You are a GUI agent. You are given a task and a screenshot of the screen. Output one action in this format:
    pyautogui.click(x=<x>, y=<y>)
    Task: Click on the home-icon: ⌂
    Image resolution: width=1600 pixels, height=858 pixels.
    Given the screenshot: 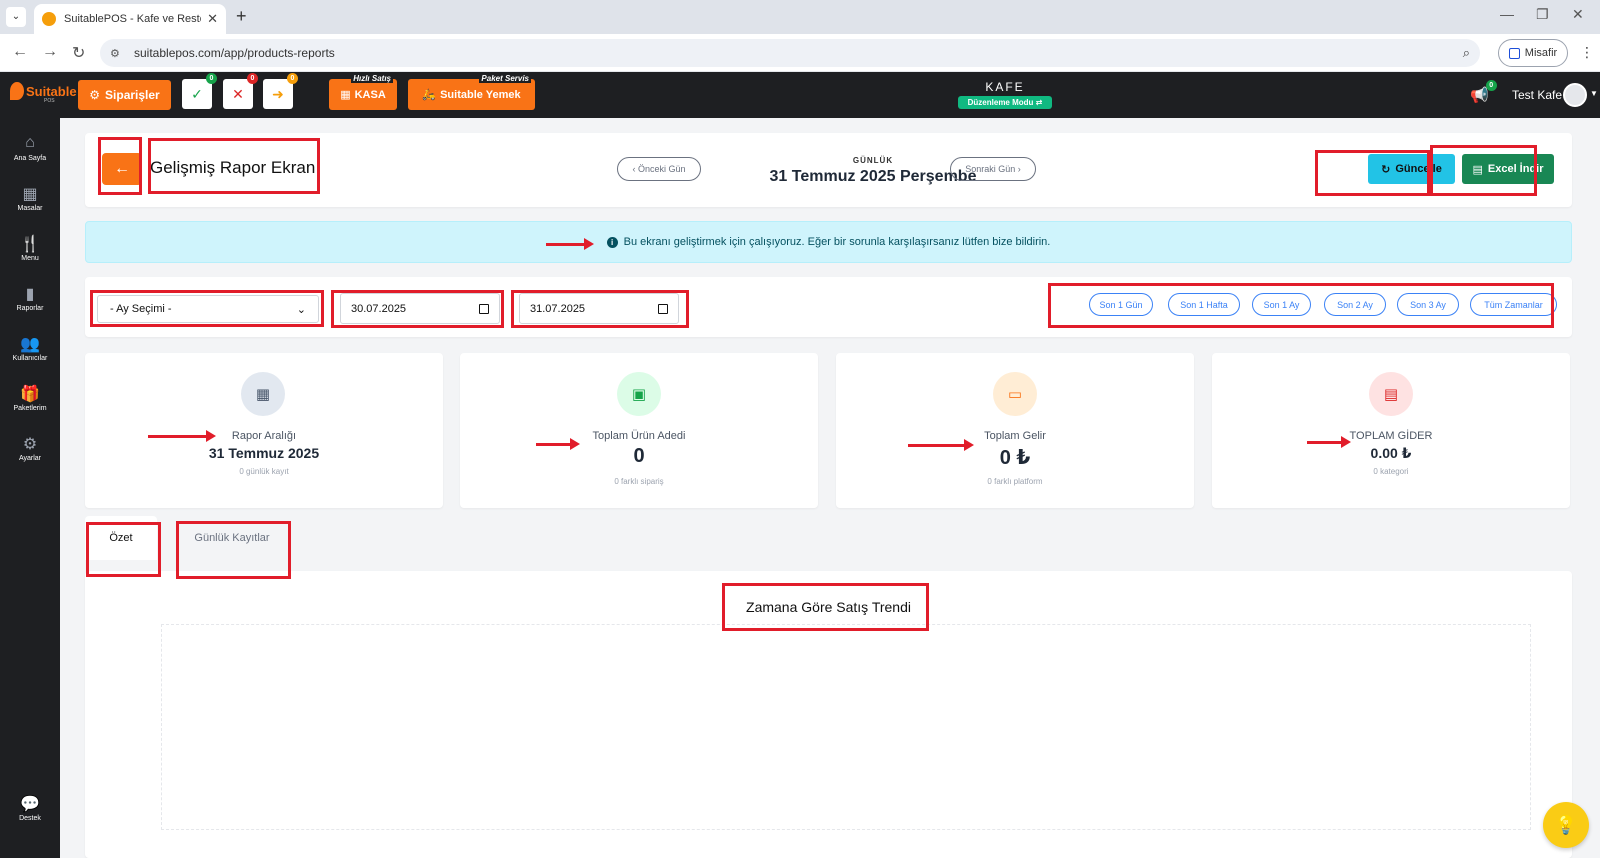 What is the action you would take?
    pyautogui.click(x=30, y=142)
    